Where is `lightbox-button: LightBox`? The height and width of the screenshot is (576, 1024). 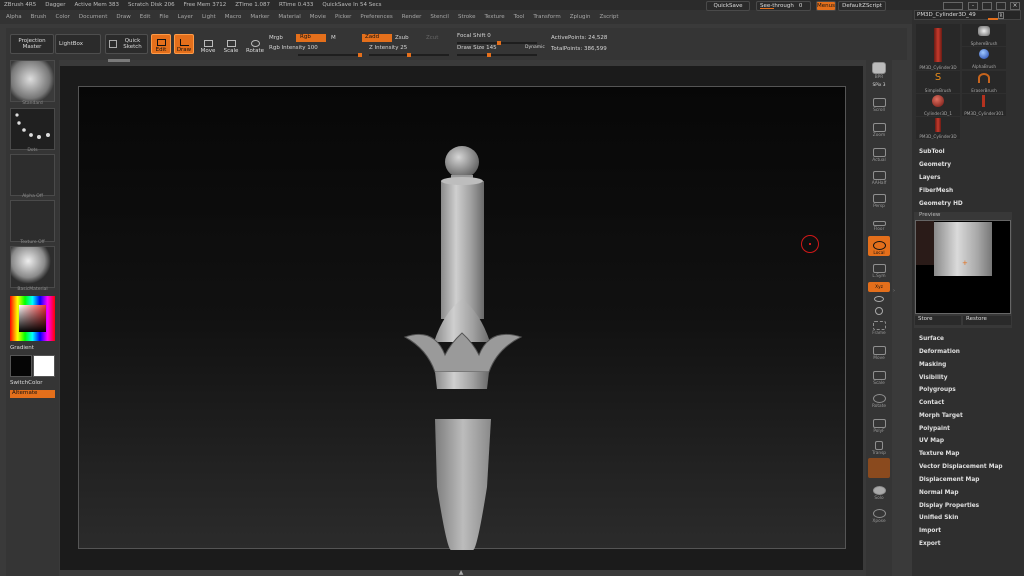
lightbox-button: LightBox is located at coordinates (78, 44).